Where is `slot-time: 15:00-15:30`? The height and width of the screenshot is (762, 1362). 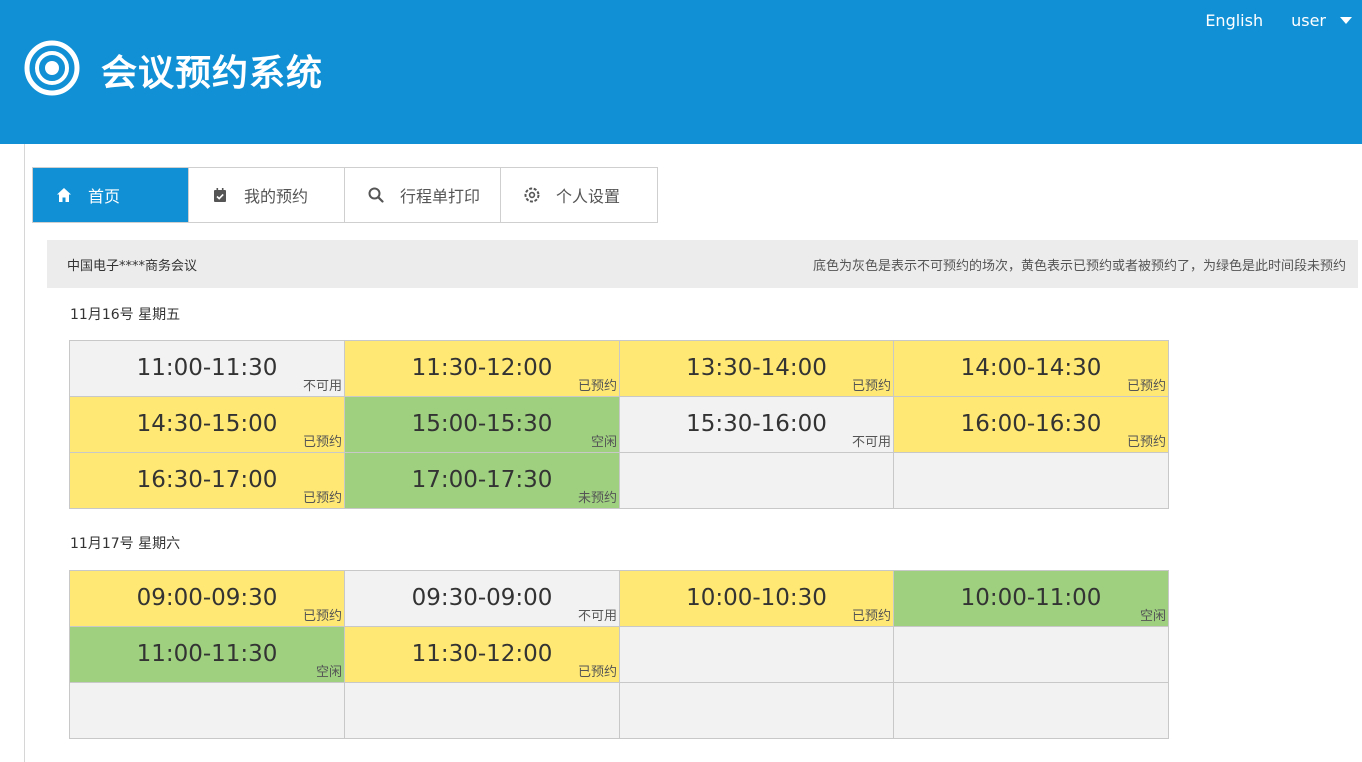 slot-time: 15:00-15:30 is located at coordinates (482, 424).